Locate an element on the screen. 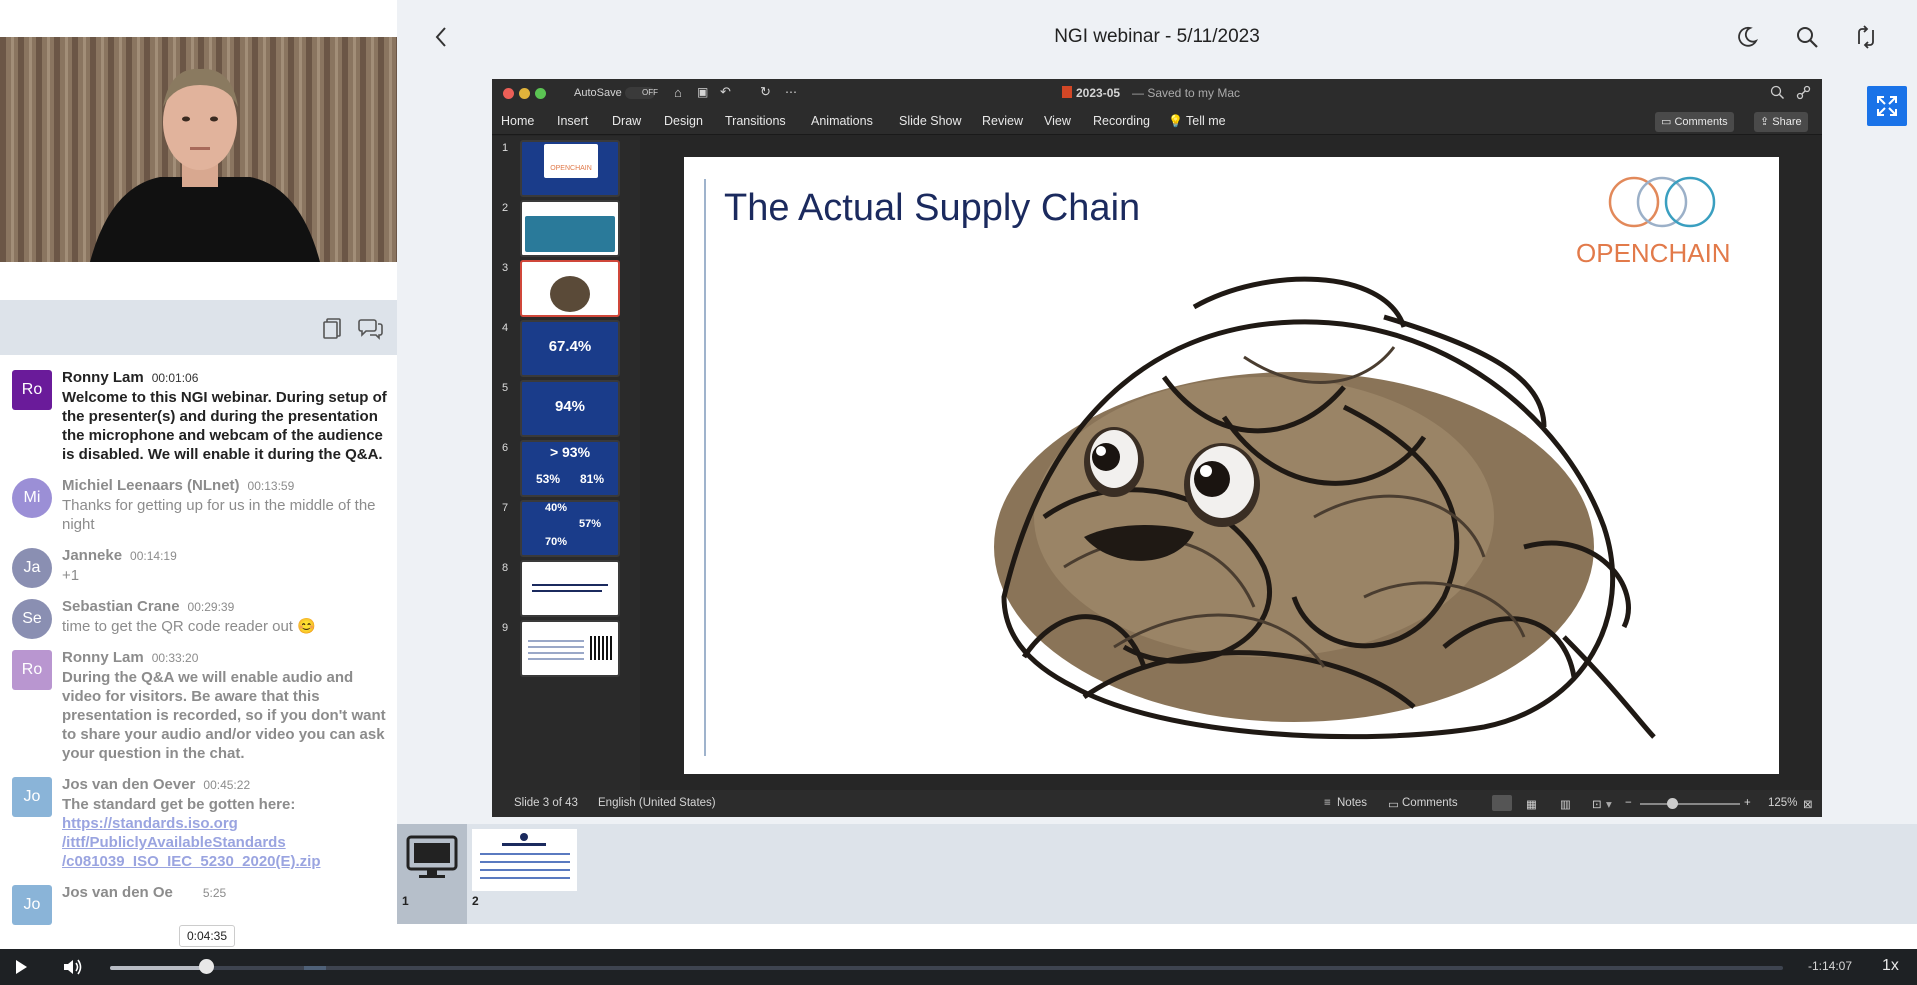  monitor-icon is located at coordinates (432, 856).